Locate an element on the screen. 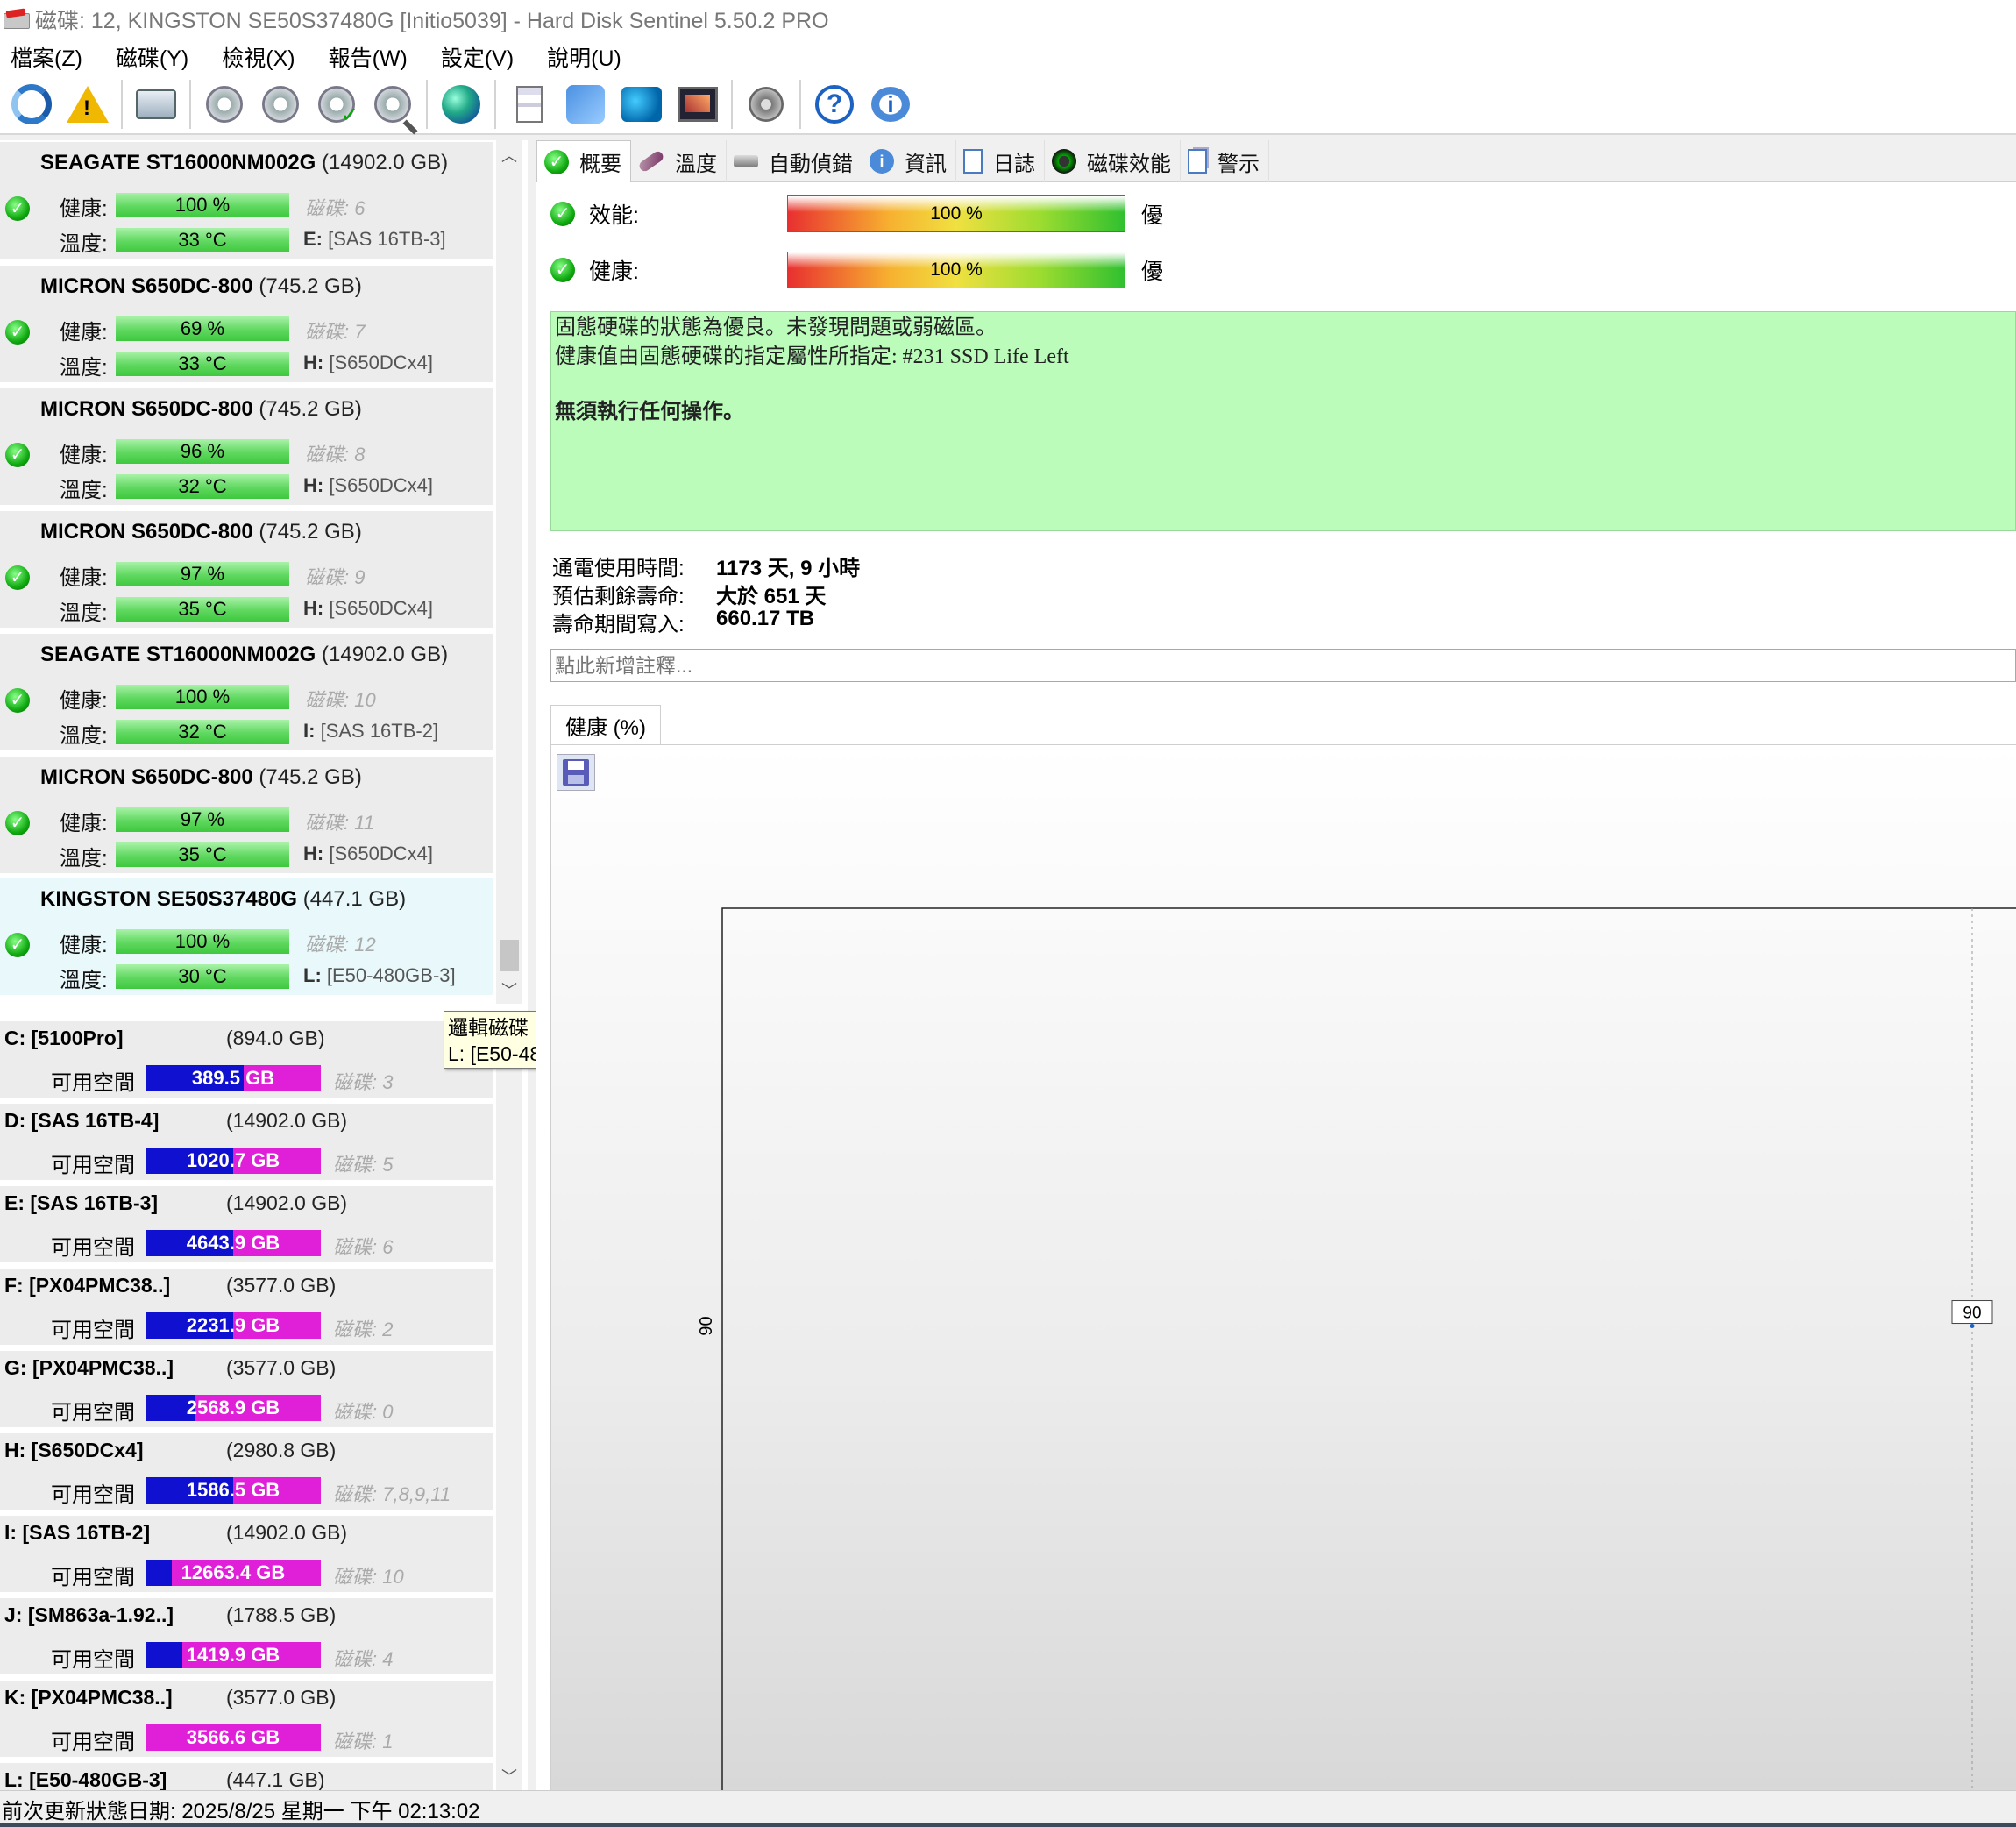  scroll-thumb is located at coordinates (509, 955).